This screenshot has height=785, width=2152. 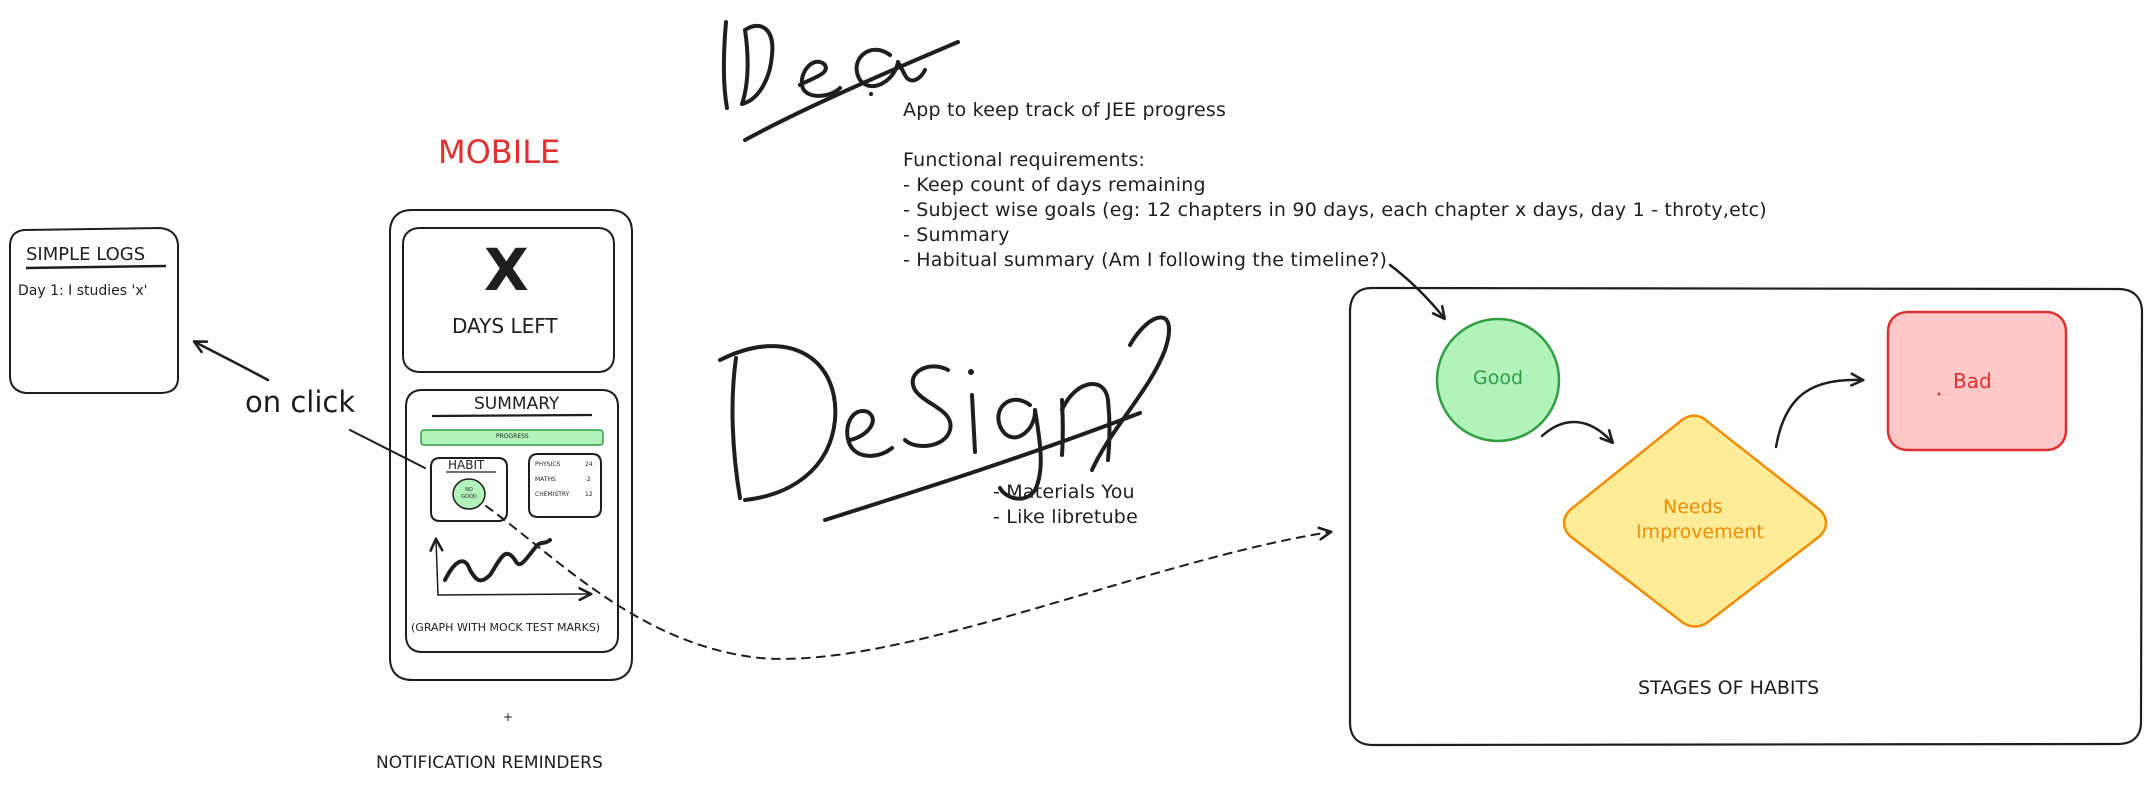 What do you see at coordinates (1939, 394) in the screenshot?
I see `bad-dot` at bounding box center [1939, 394].